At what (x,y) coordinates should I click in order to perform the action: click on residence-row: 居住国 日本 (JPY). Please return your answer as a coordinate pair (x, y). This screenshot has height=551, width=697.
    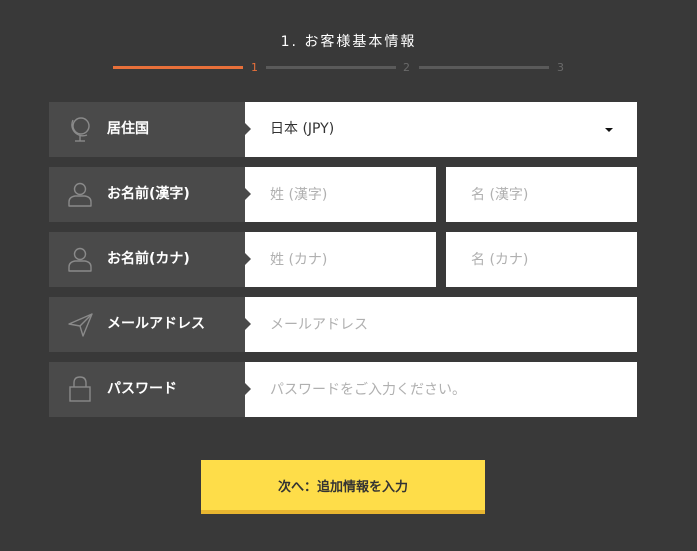
    Looking at the image, I should click on (343, 129).